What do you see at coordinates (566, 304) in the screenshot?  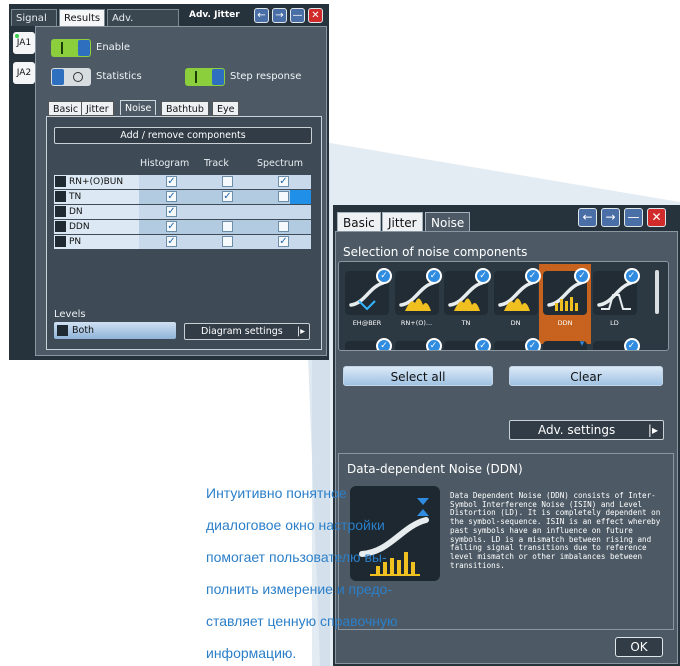 I see `component-tile: ✓ DDN` at bounding box center [566, 304].